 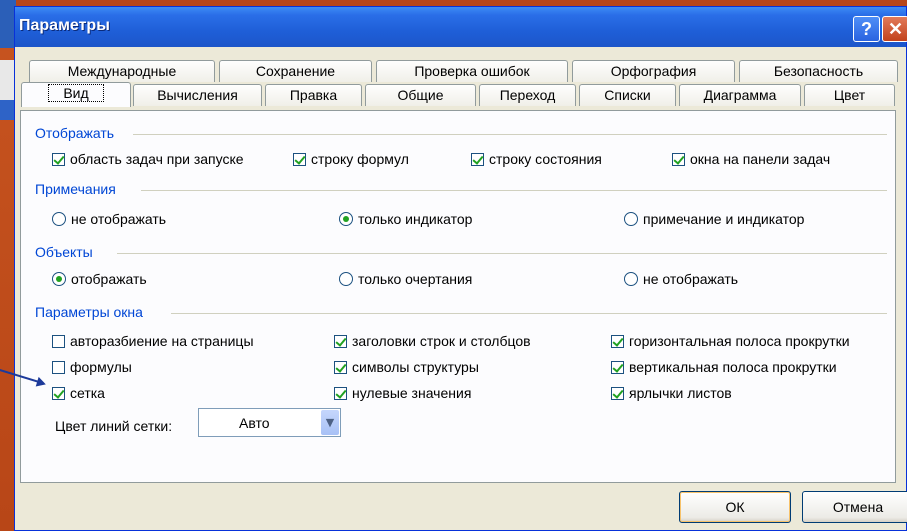 I want to click on option-horizontal-scrollbar: горизонтальная полоса прокрутки, so click(x=730, y=341).